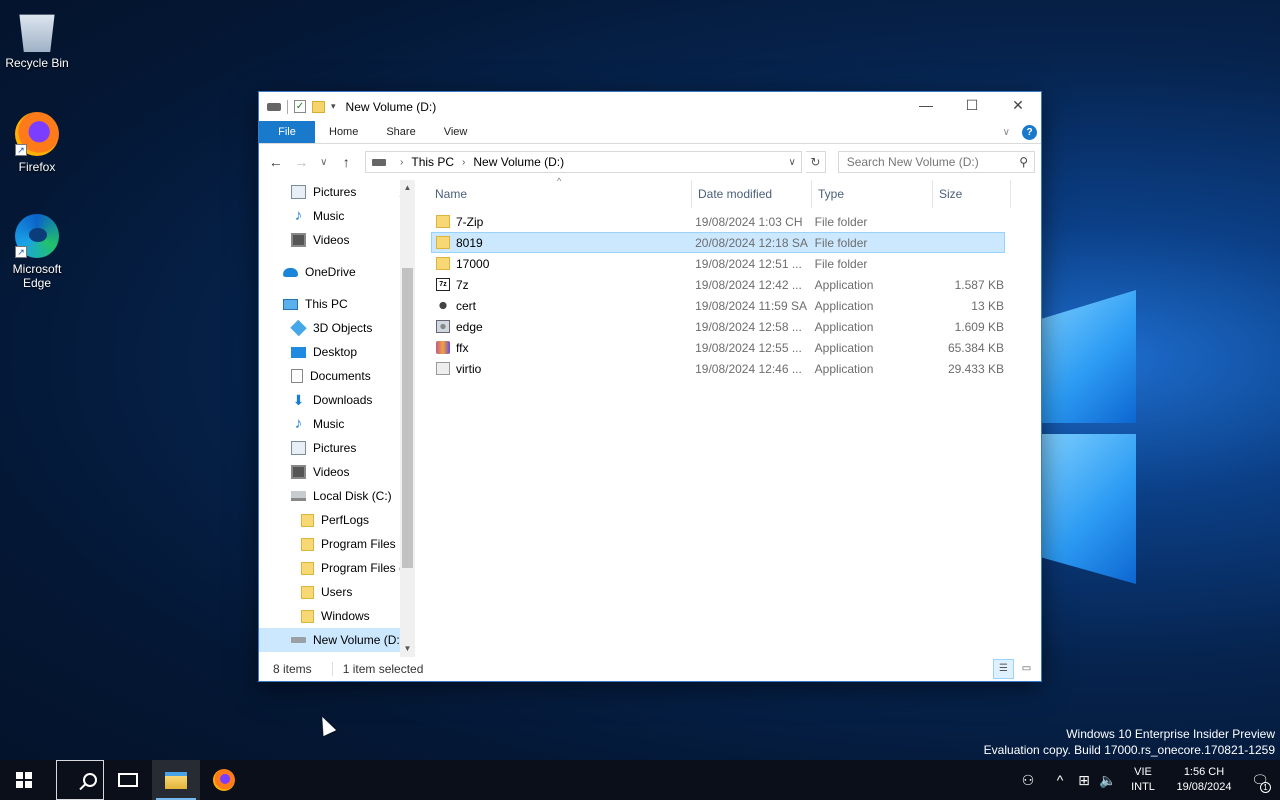 Image resolution: width=1280 pixels, height=800 pixels. Describe the element at coordinates (24, 780) in the screenshot. I see `start-button` at that location.